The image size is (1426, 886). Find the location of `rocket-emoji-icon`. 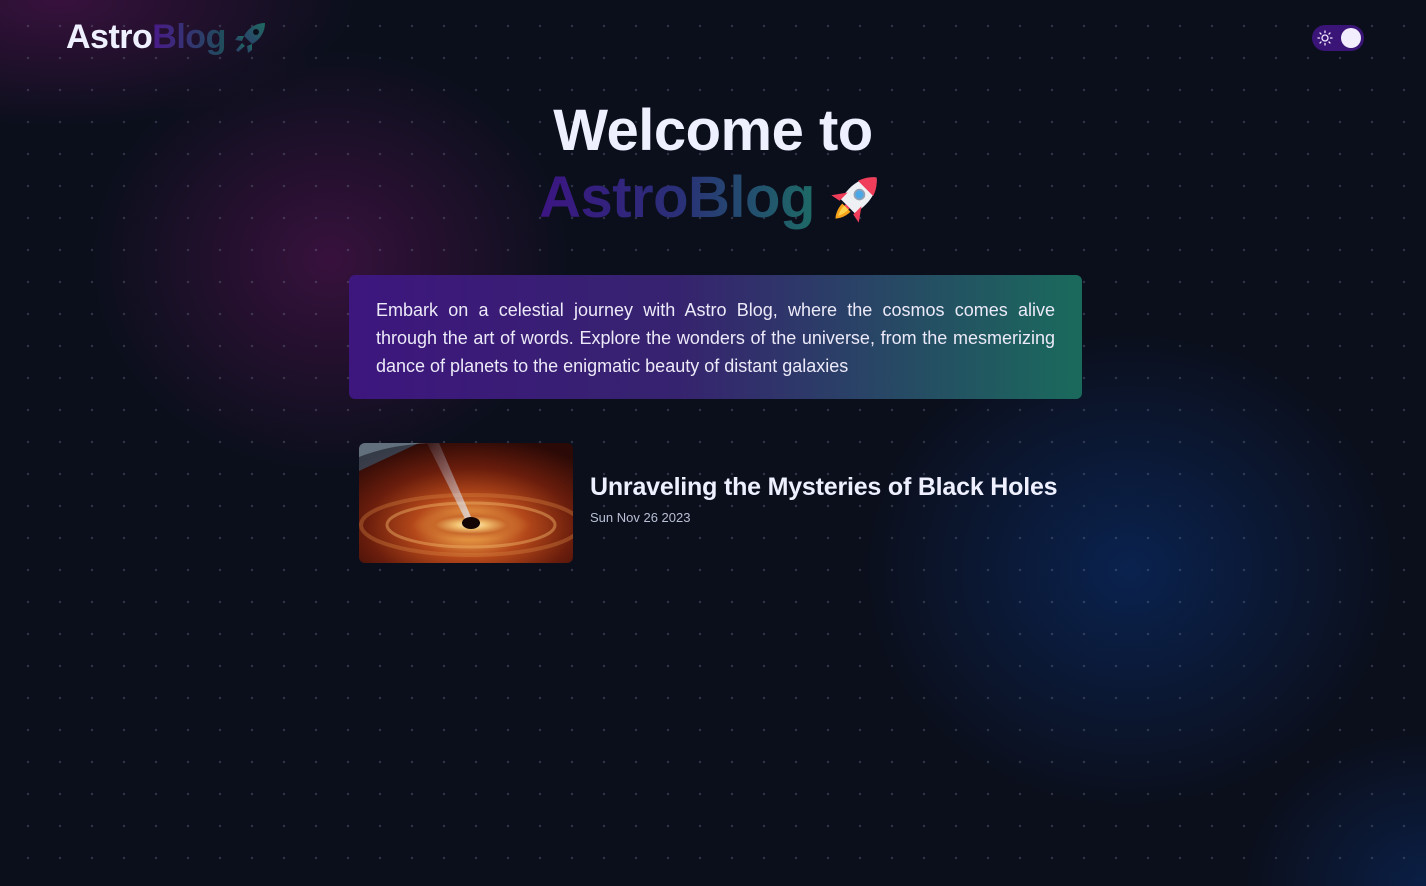

rocket-emoji-icon is located at coordinates (854, 200).